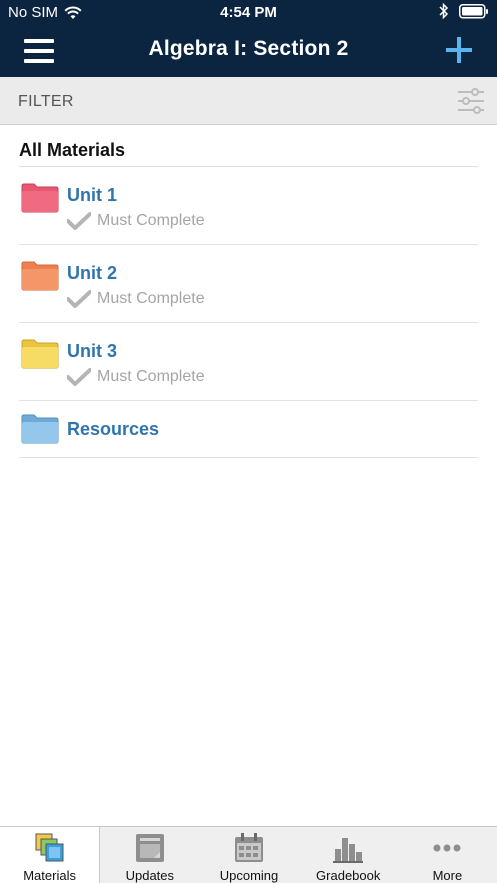  I want to click on page-title: Algebra I: Section 2, so click(248, 48).